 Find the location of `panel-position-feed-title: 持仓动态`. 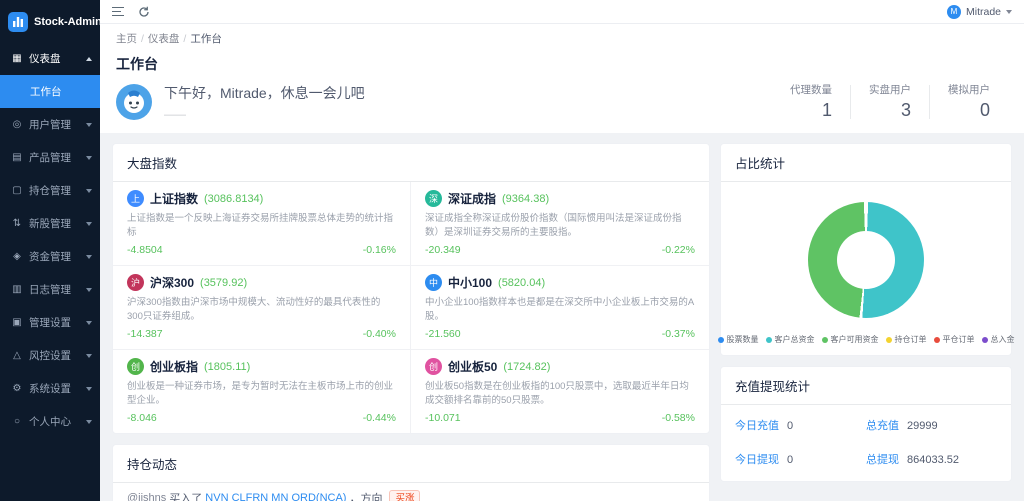

panel-position-feed-title: 持仓动态 is located at coordinates (411, 464).